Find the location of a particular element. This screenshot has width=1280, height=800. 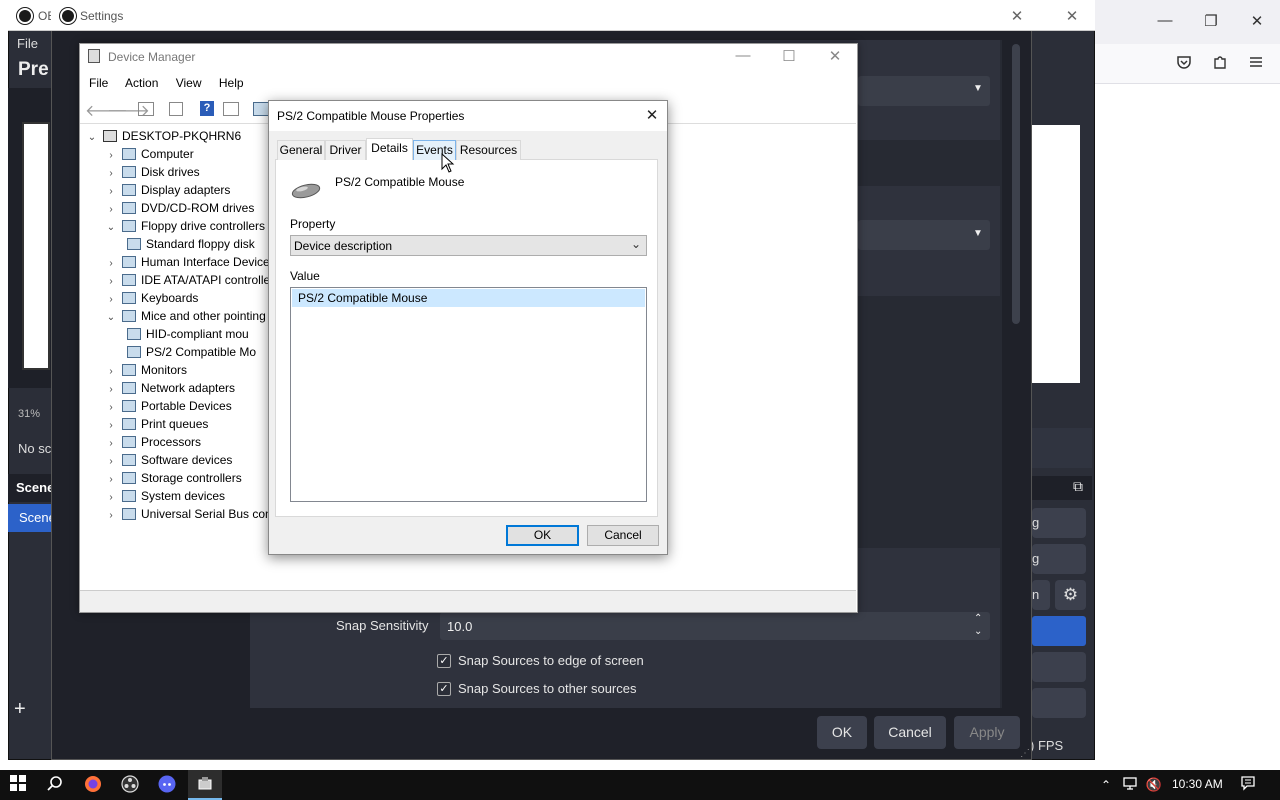

menu-icon is located at coordinates (1256, 64).